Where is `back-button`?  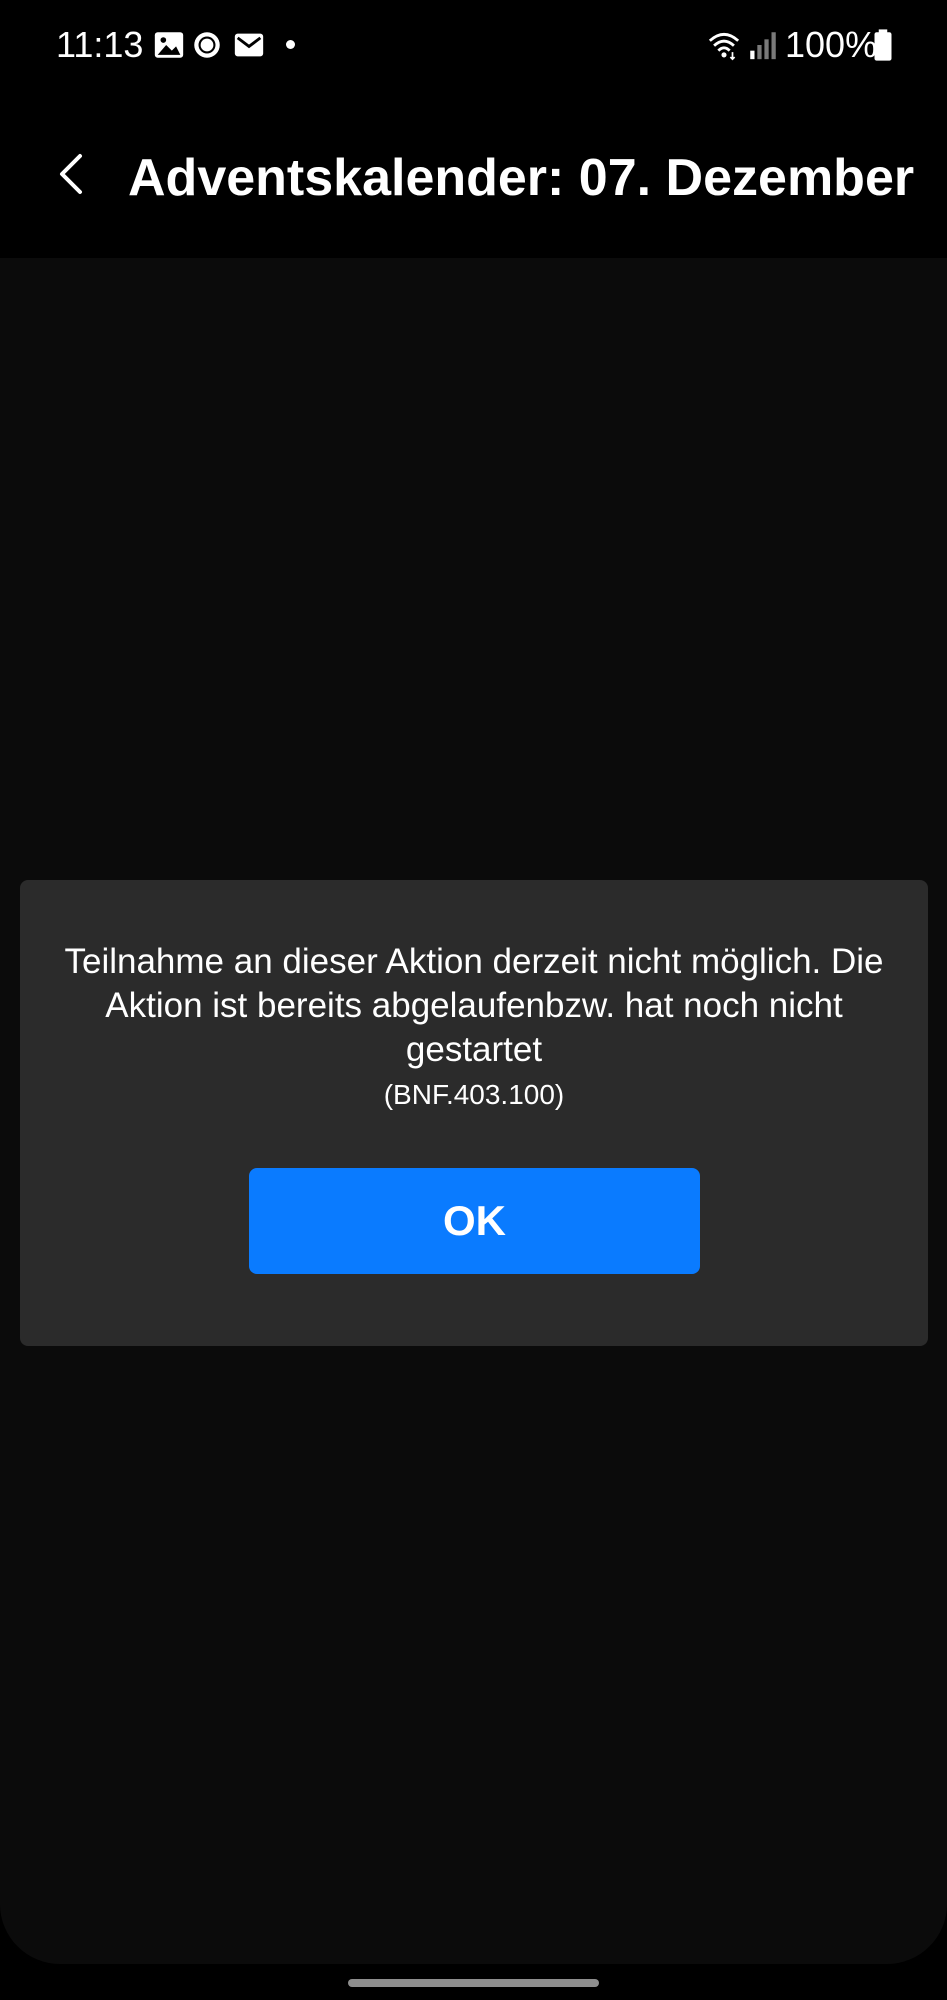
back-button is located at coordinates (72, 174).